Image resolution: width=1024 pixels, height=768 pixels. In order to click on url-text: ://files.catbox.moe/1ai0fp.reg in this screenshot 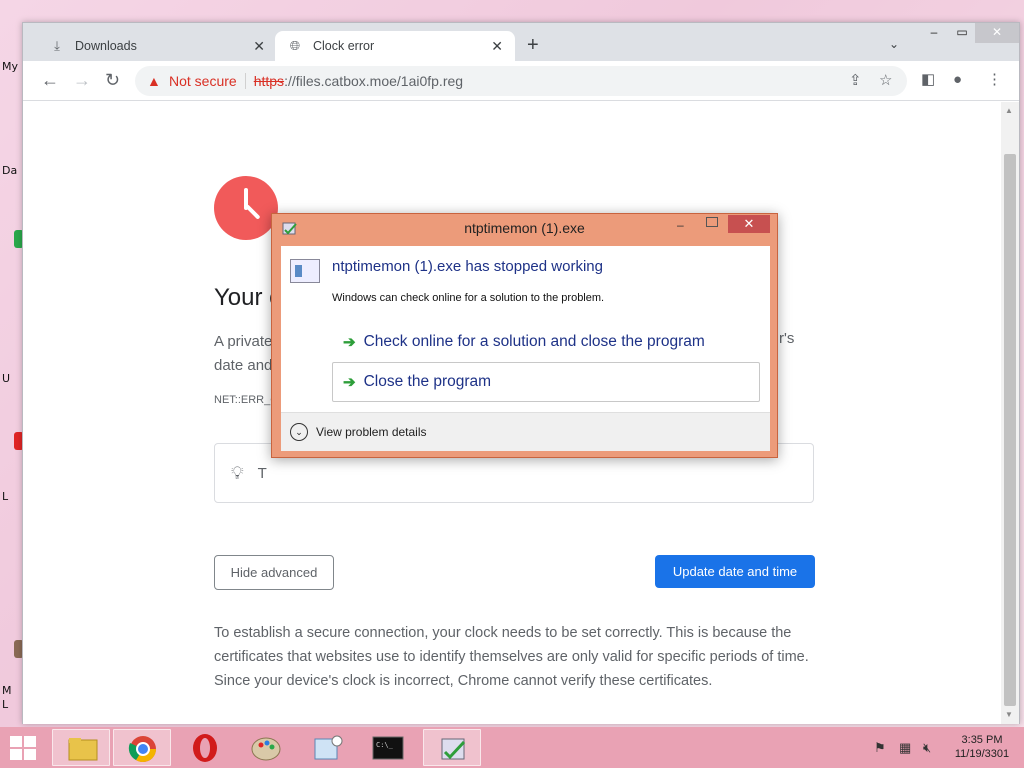, I will do `click(374, 81)`.